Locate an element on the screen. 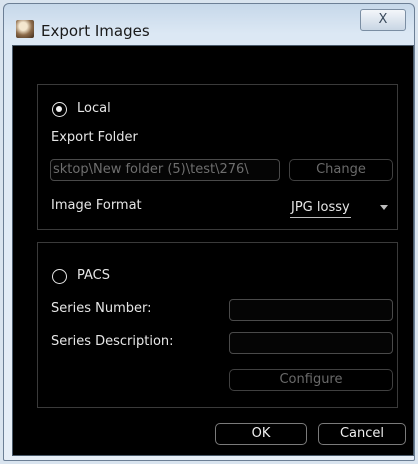  export-folder-field: sktop\New folder (5)\test\276\ is located at coordinates (165, 170).